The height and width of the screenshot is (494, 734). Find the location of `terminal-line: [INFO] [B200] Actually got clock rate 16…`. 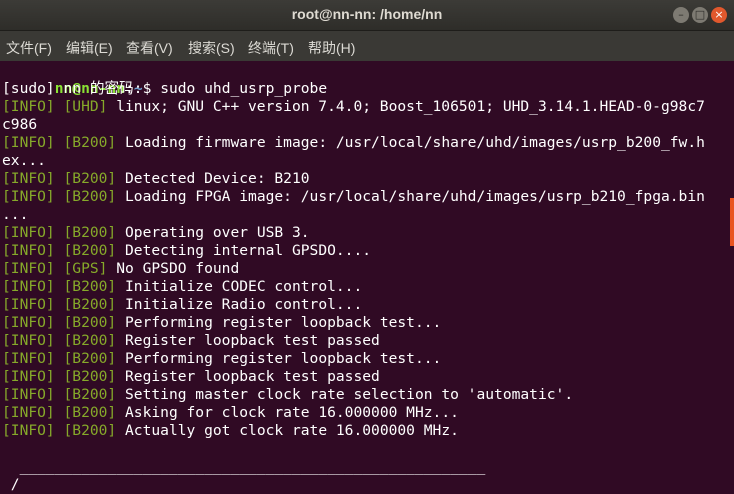

terminal-line: [INFO] [B200] Actually got clock rate 16… is located at coordinates (230, 430).